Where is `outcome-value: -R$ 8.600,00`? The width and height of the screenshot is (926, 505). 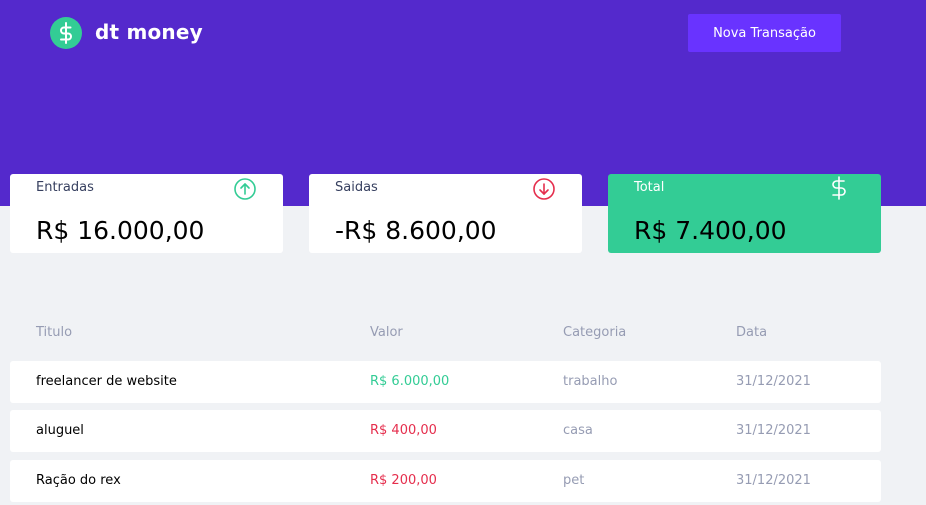 outcome-value: -R$ 8.600,00 is located at coordinates (416, 230).